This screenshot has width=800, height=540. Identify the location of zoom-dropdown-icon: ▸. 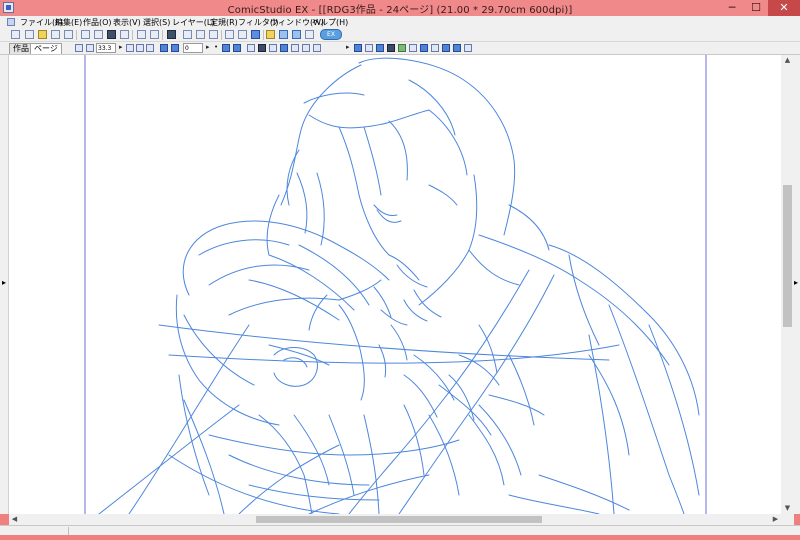
(121, 47).